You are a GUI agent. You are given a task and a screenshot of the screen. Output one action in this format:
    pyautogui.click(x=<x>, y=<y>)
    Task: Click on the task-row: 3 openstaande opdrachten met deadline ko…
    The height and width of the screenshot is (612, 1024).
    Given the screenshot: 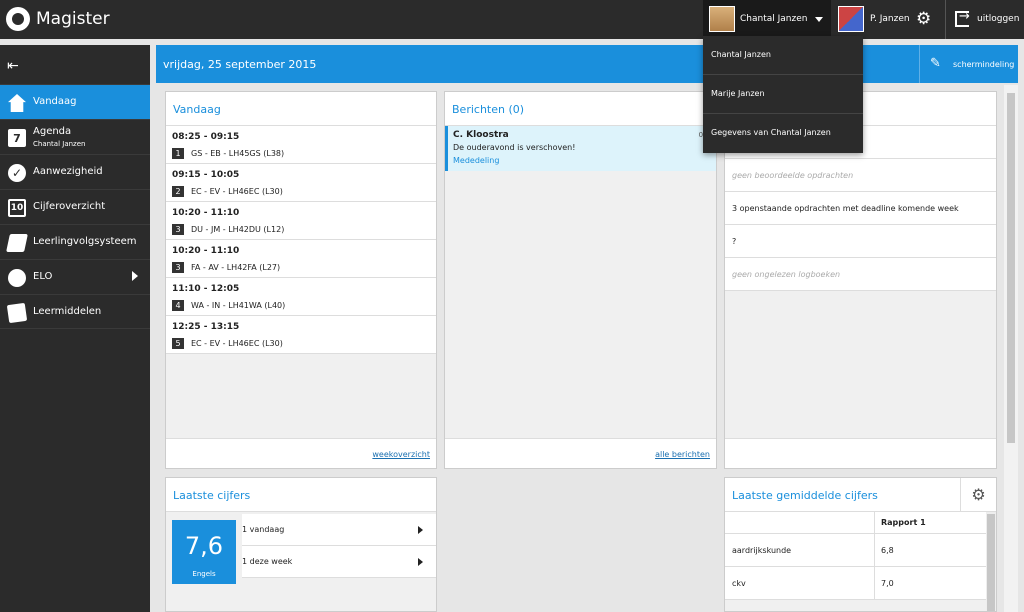 What is the action you would take?
    pyautogui.click(x=860, y=208)
    